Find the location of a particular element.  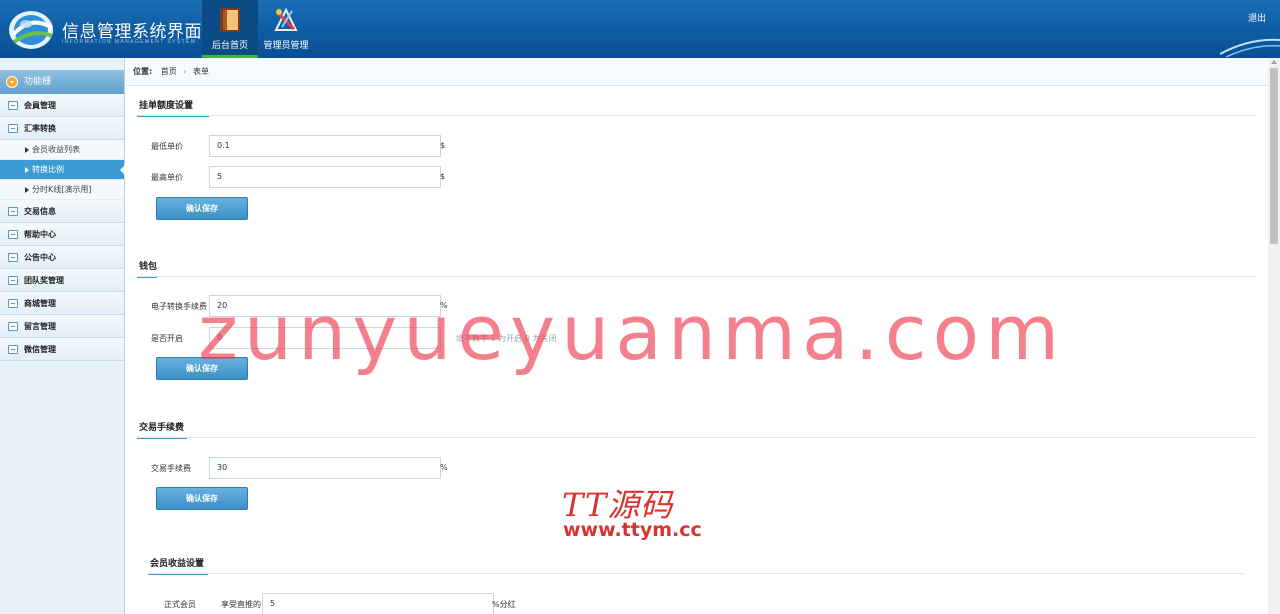

sidebar-item-trades: 交易信息 is located at coordinates (62, 211).